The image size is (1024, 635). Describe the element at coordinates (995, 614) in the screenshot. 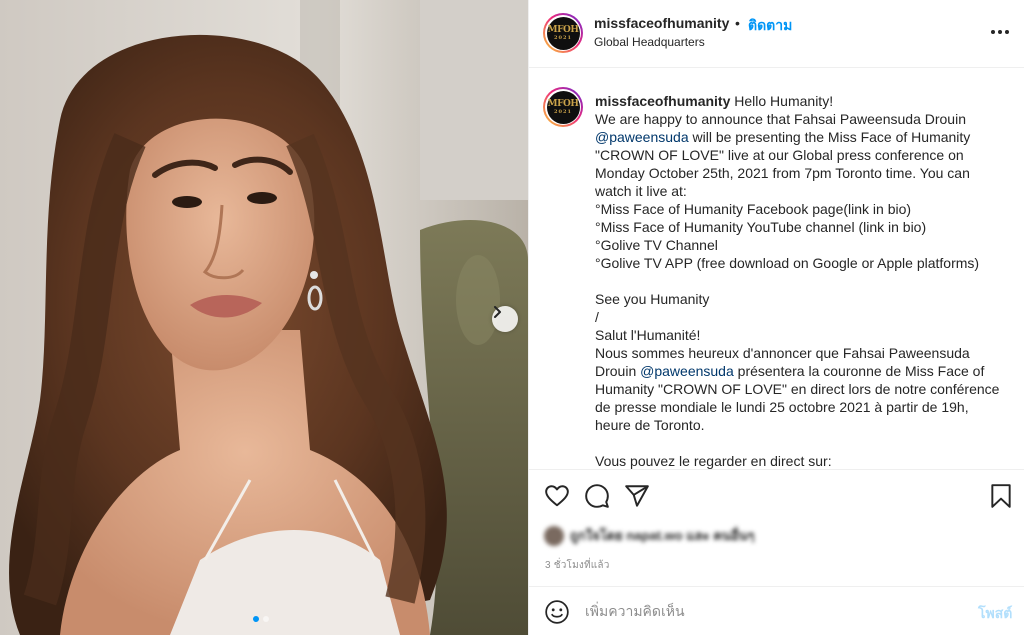

I see `post-comment-button: โพสต์` at that location.